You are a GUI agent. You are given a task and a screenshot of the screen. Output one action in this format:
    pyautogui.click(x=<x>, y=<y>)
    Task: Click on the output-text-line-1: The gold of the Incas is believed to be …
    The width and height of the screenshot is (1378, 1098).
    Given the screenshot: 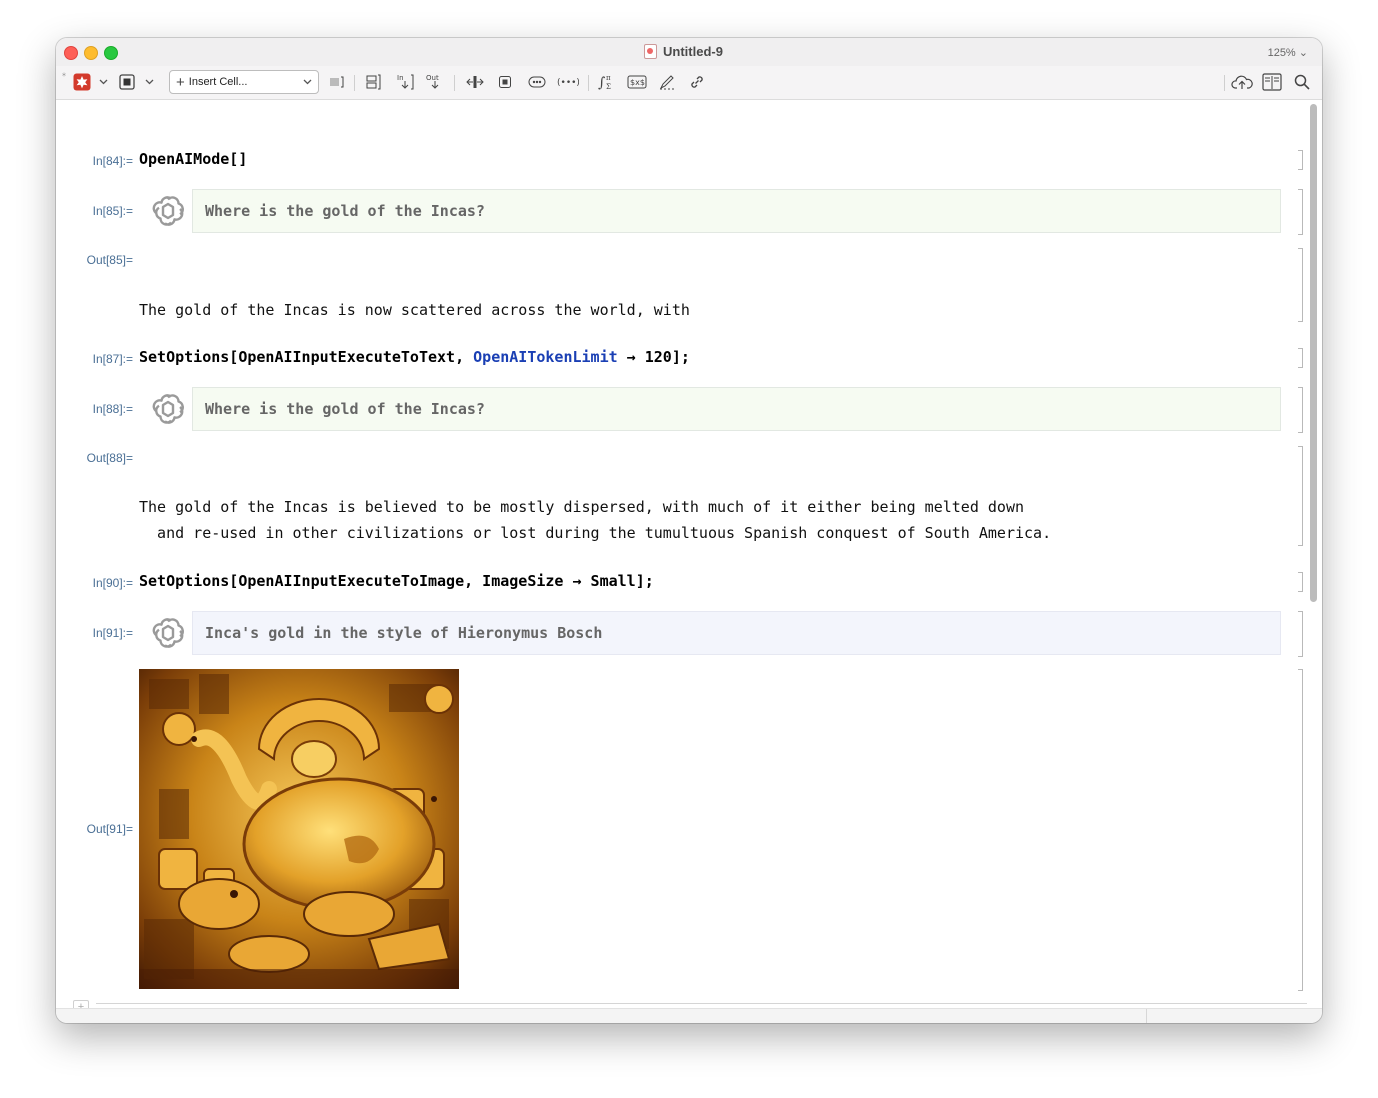 What is the action you would take?
    pyautogui.click(x=582, y=507)
    